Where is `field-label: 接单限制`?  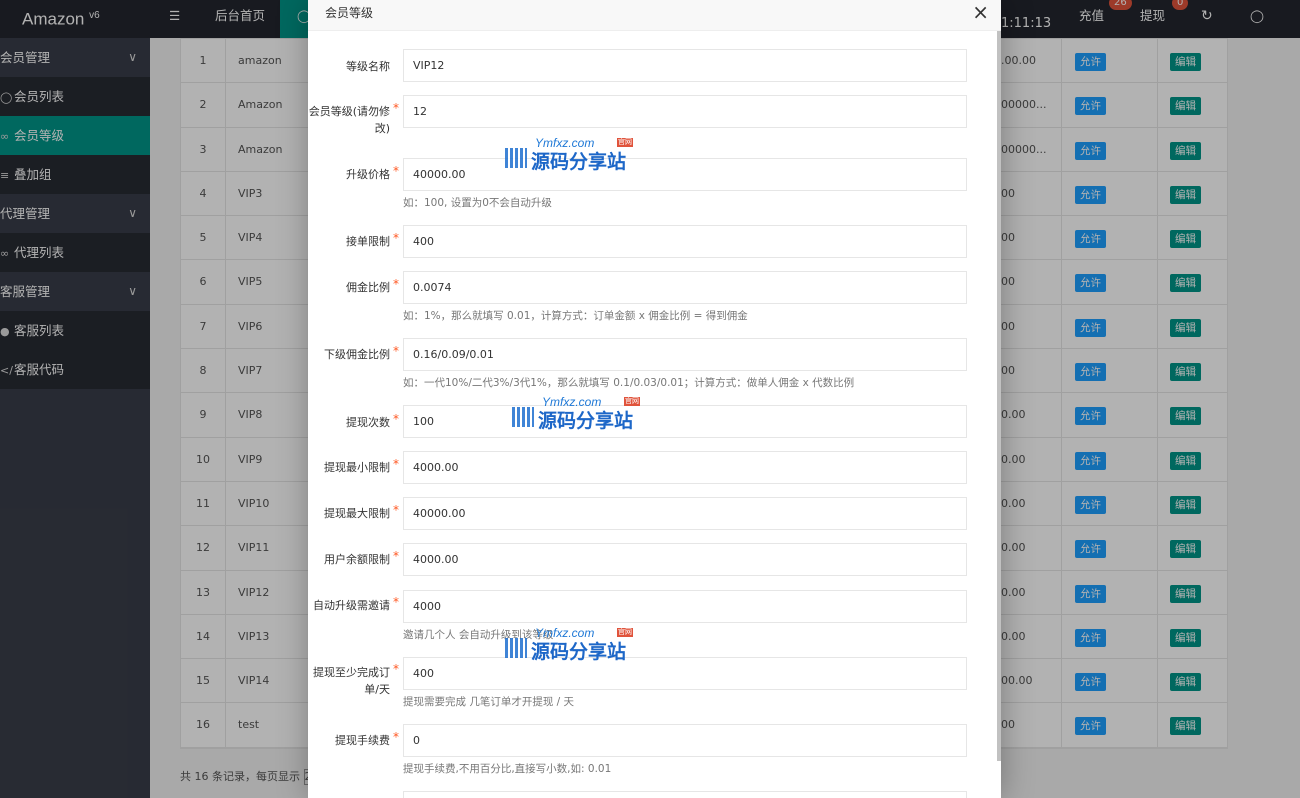
field-label: 接单限制 is located at coordinates (368, 241).